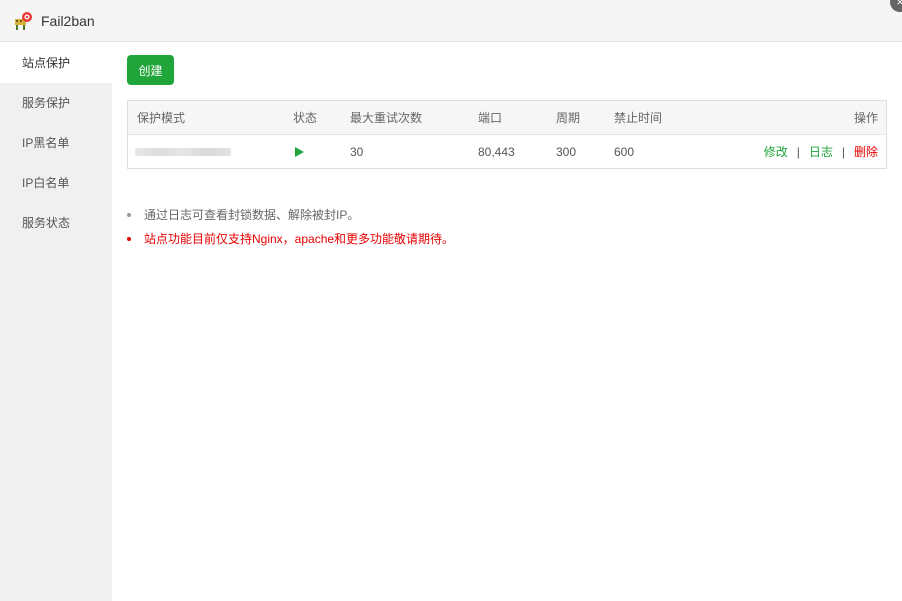  I want to click on header-status: 状态, so click(305, 118).